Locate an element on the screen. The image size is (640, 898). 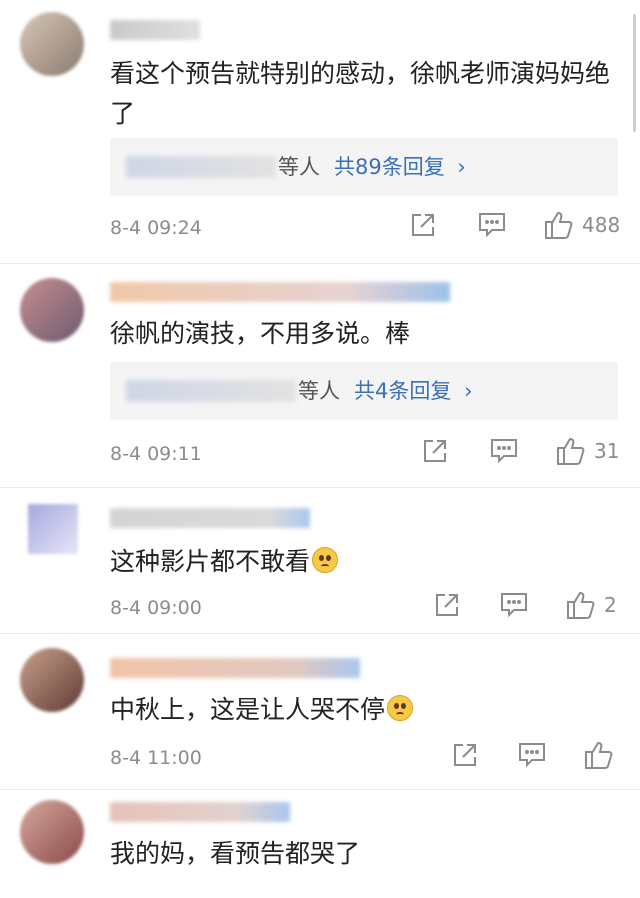
reply-preview: 等人 共89条回复 › is located at coordinates (364, 167).